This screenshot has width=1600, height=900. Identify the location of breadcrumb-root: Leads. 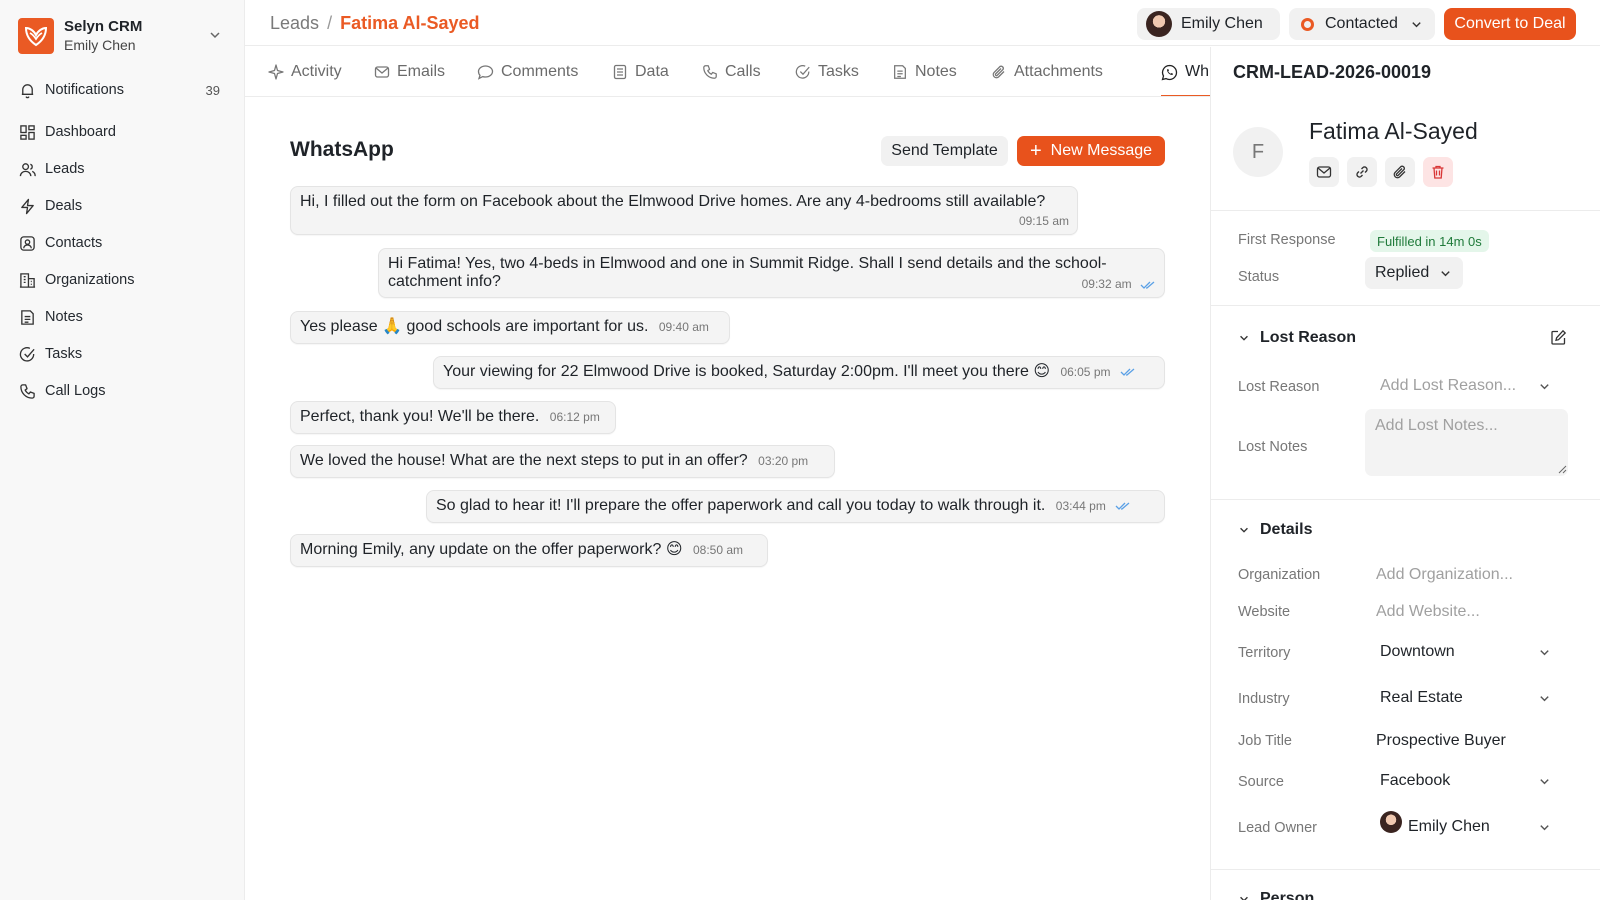
(294, 23).